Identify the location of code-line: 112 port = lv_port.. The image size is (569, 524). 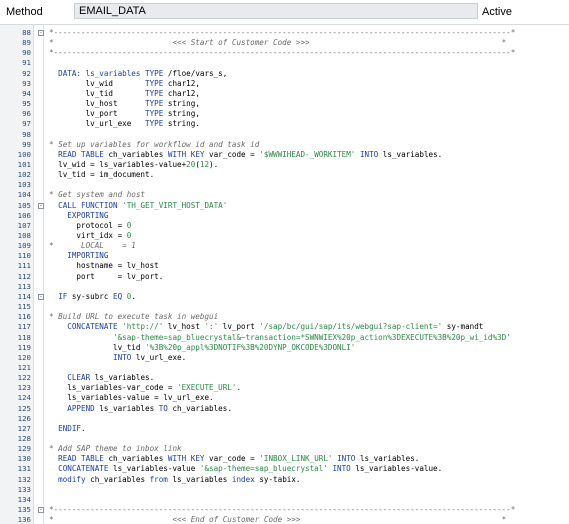
(284, 277).